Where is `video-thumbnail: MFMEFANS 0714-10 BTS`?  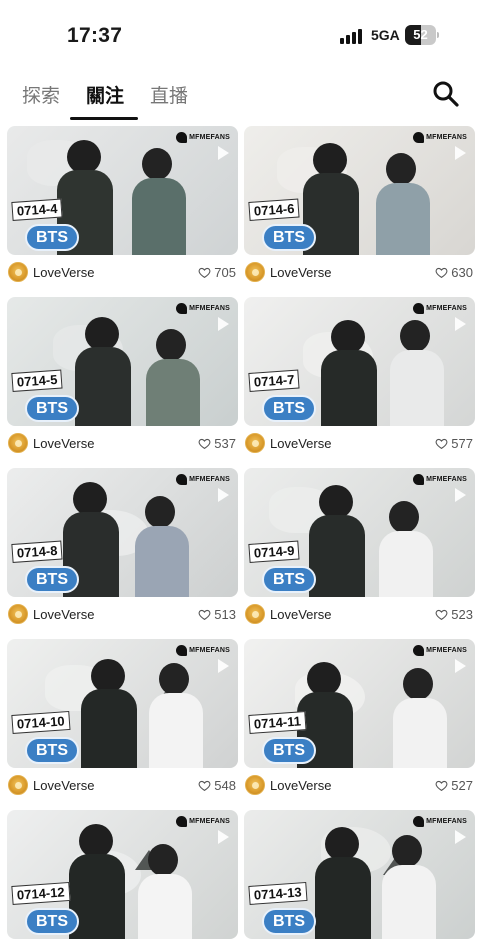
video-thumbnail: MFMEFANS 0714-10 BTS is located at coordinates (122, 703).